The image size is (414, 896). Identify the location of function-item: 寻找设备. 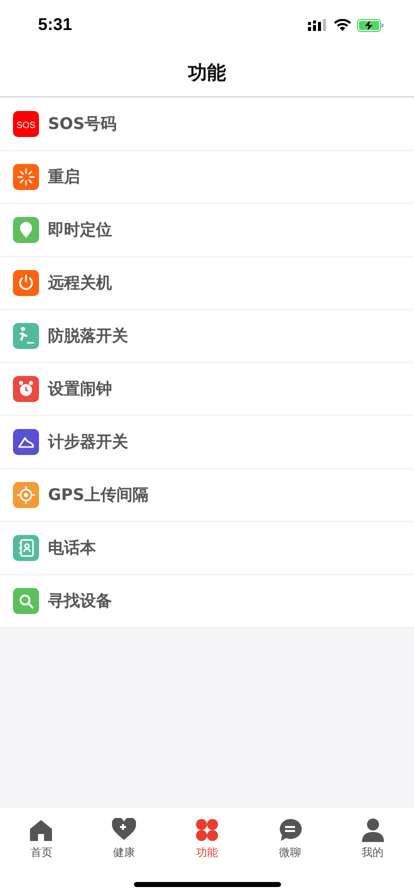
(207, 601).